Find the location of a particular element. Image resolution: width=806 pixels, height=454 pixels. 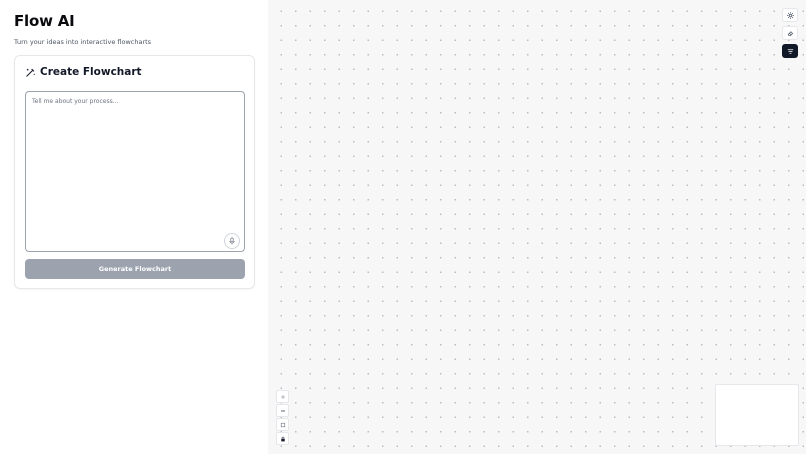

fit-view-button is located at coordinates (282, 424).